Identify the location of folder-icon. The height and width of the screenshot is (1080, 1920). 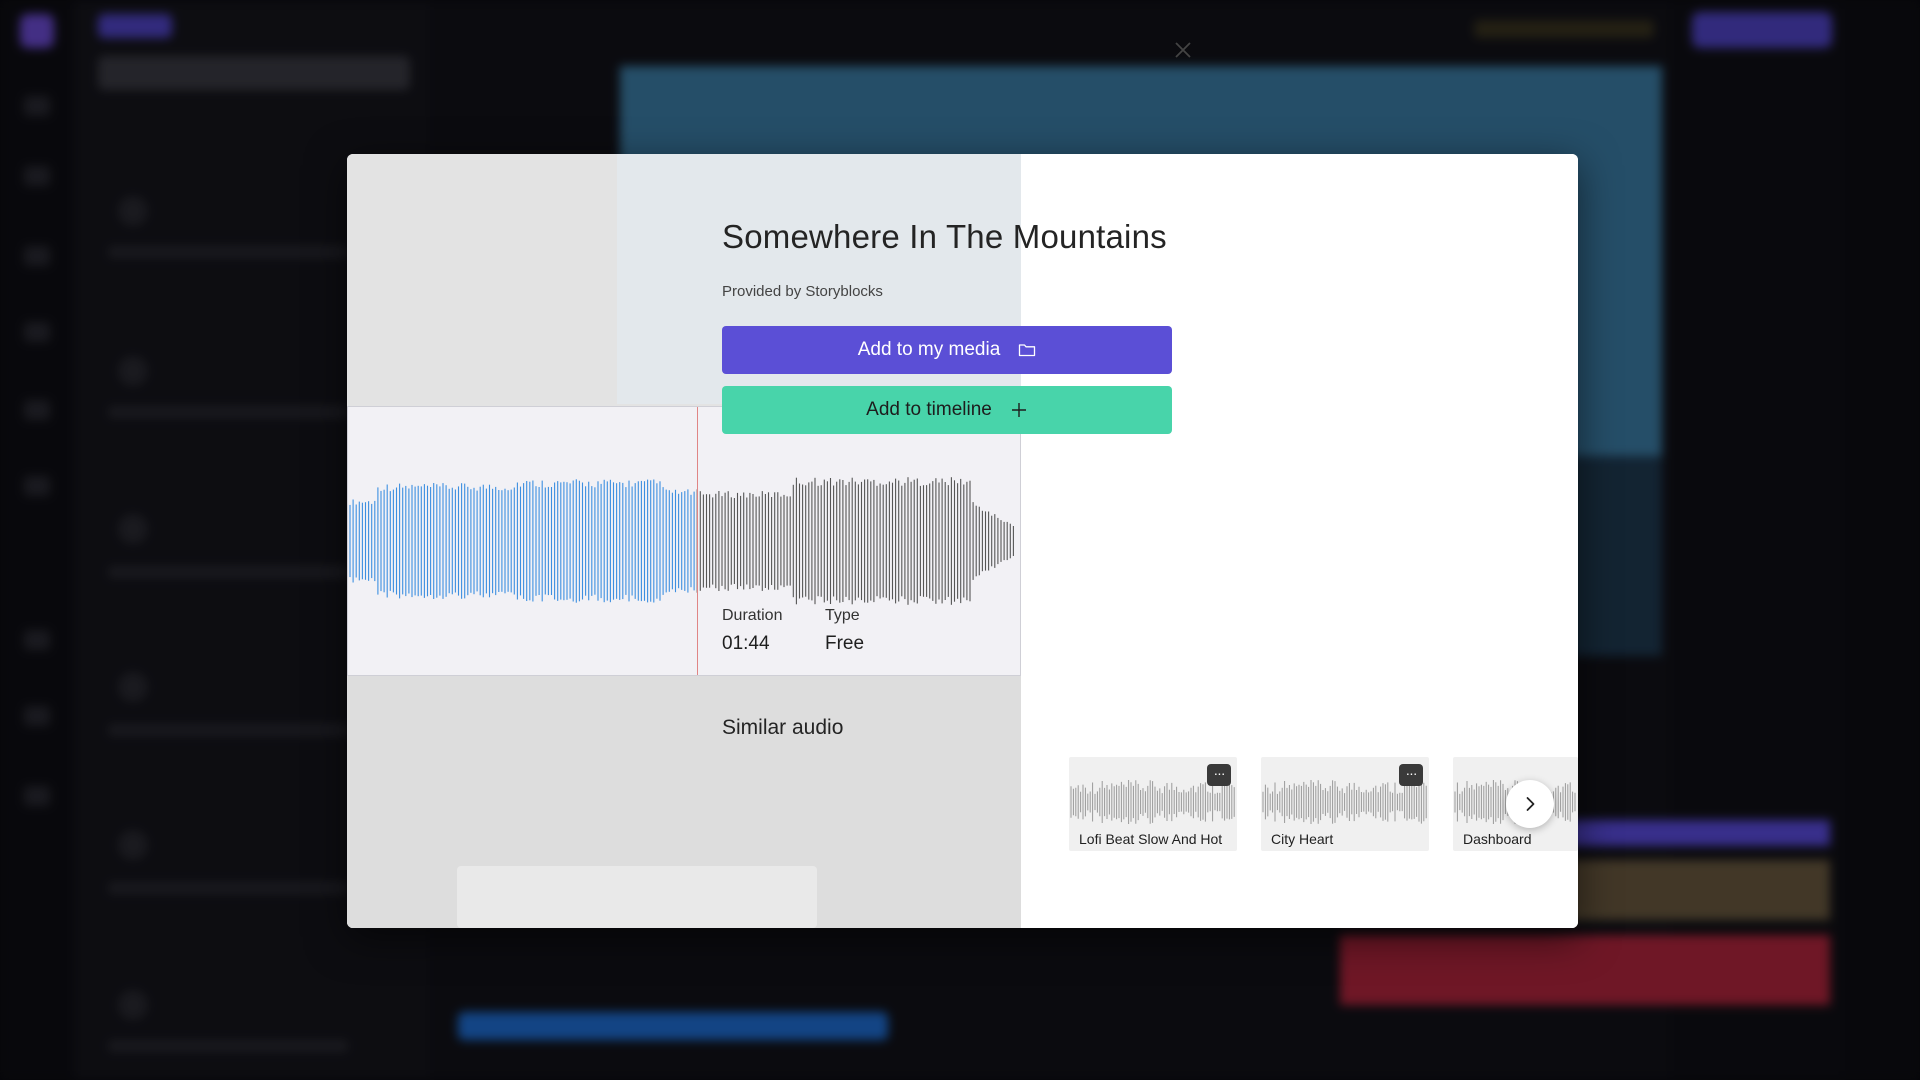
(1027, 350).